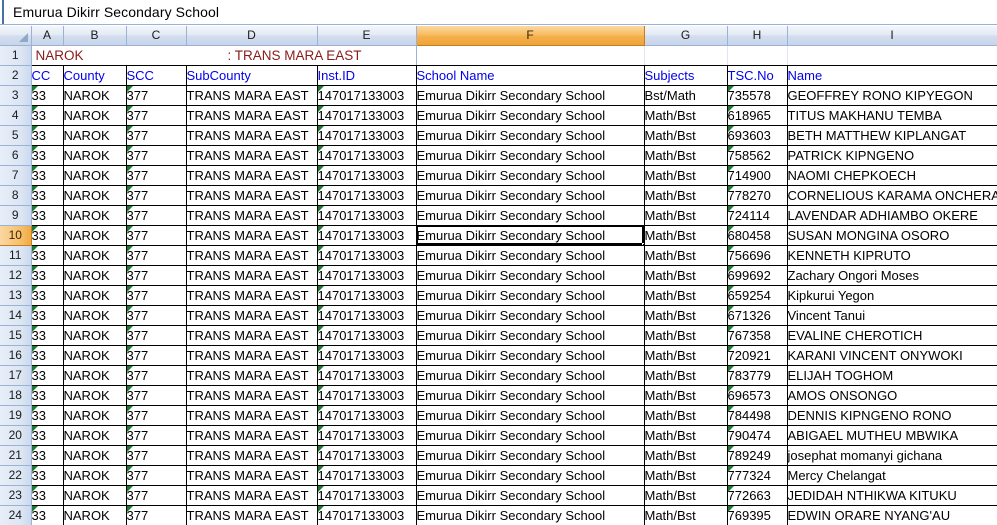  I want to click on row-header-15: 15, so click(16, 335).